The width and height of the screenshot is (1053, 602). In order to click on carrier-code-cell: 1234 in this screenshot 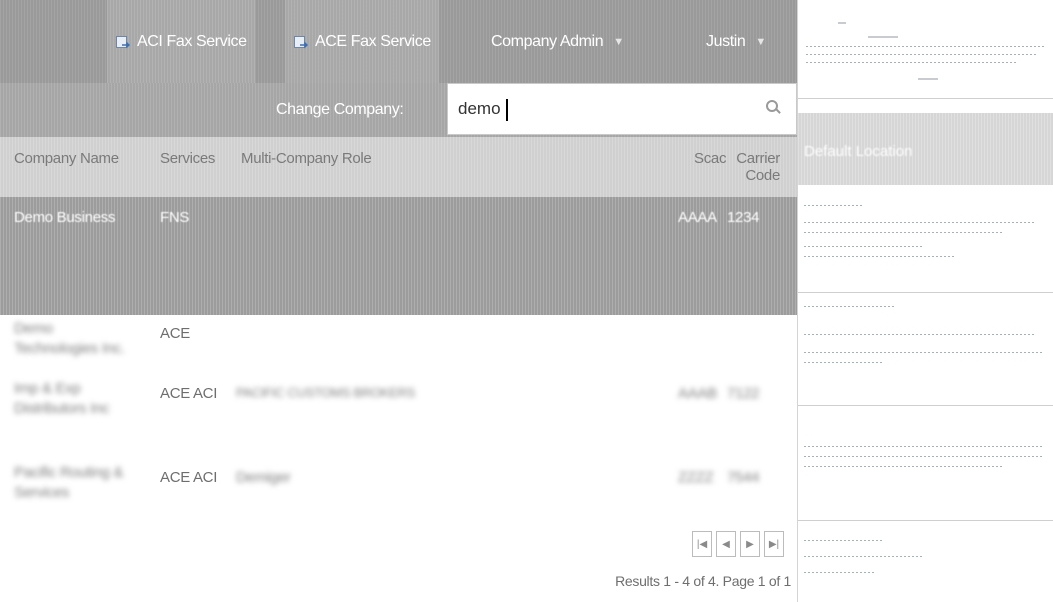, I will do `click(743, 217)`.